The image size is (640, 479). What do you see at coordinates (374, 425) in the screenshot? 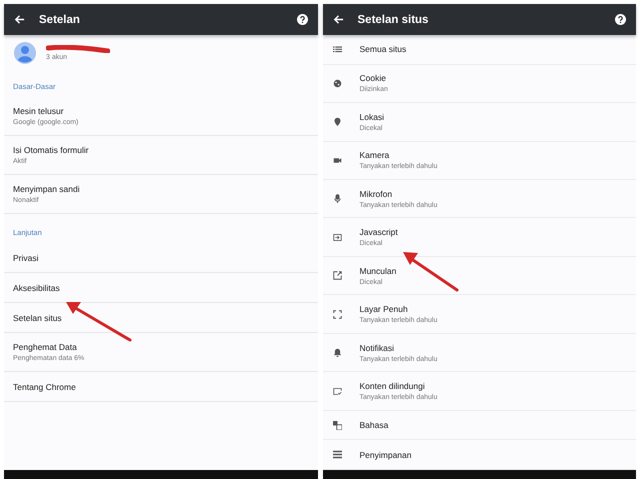
I see `site-setting-item: Bahasa` at bounding box center [374, 425].